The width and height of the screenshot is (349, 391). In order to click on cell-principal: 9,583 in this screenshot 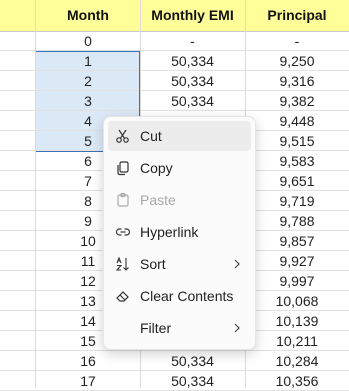, I will do `click(297, 161)`.